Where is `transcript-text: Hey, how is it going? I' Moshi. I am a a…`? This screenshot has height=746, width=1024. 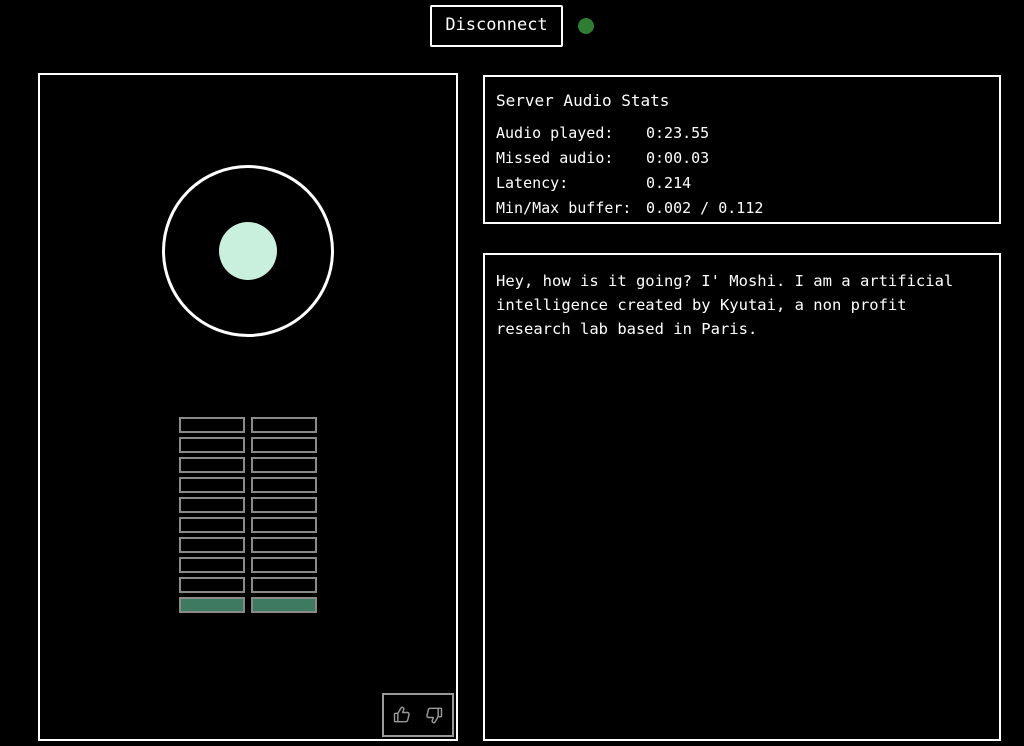 transcript-text: Hey, how is it going? I' Moshi. I am a a… is located at coordinates (729, 305).